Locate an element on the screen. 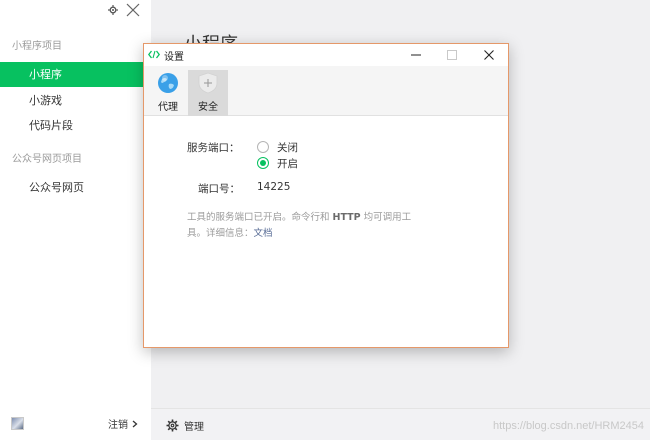 The height and width of the screenshot is (440, 650). radio-on-label: 开启 is located at coordinates (287, 164).